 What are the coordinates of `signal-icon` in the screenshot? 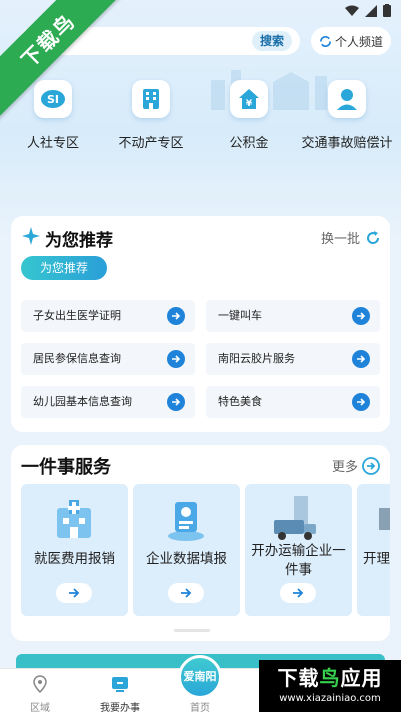 It's located at (371, 10).